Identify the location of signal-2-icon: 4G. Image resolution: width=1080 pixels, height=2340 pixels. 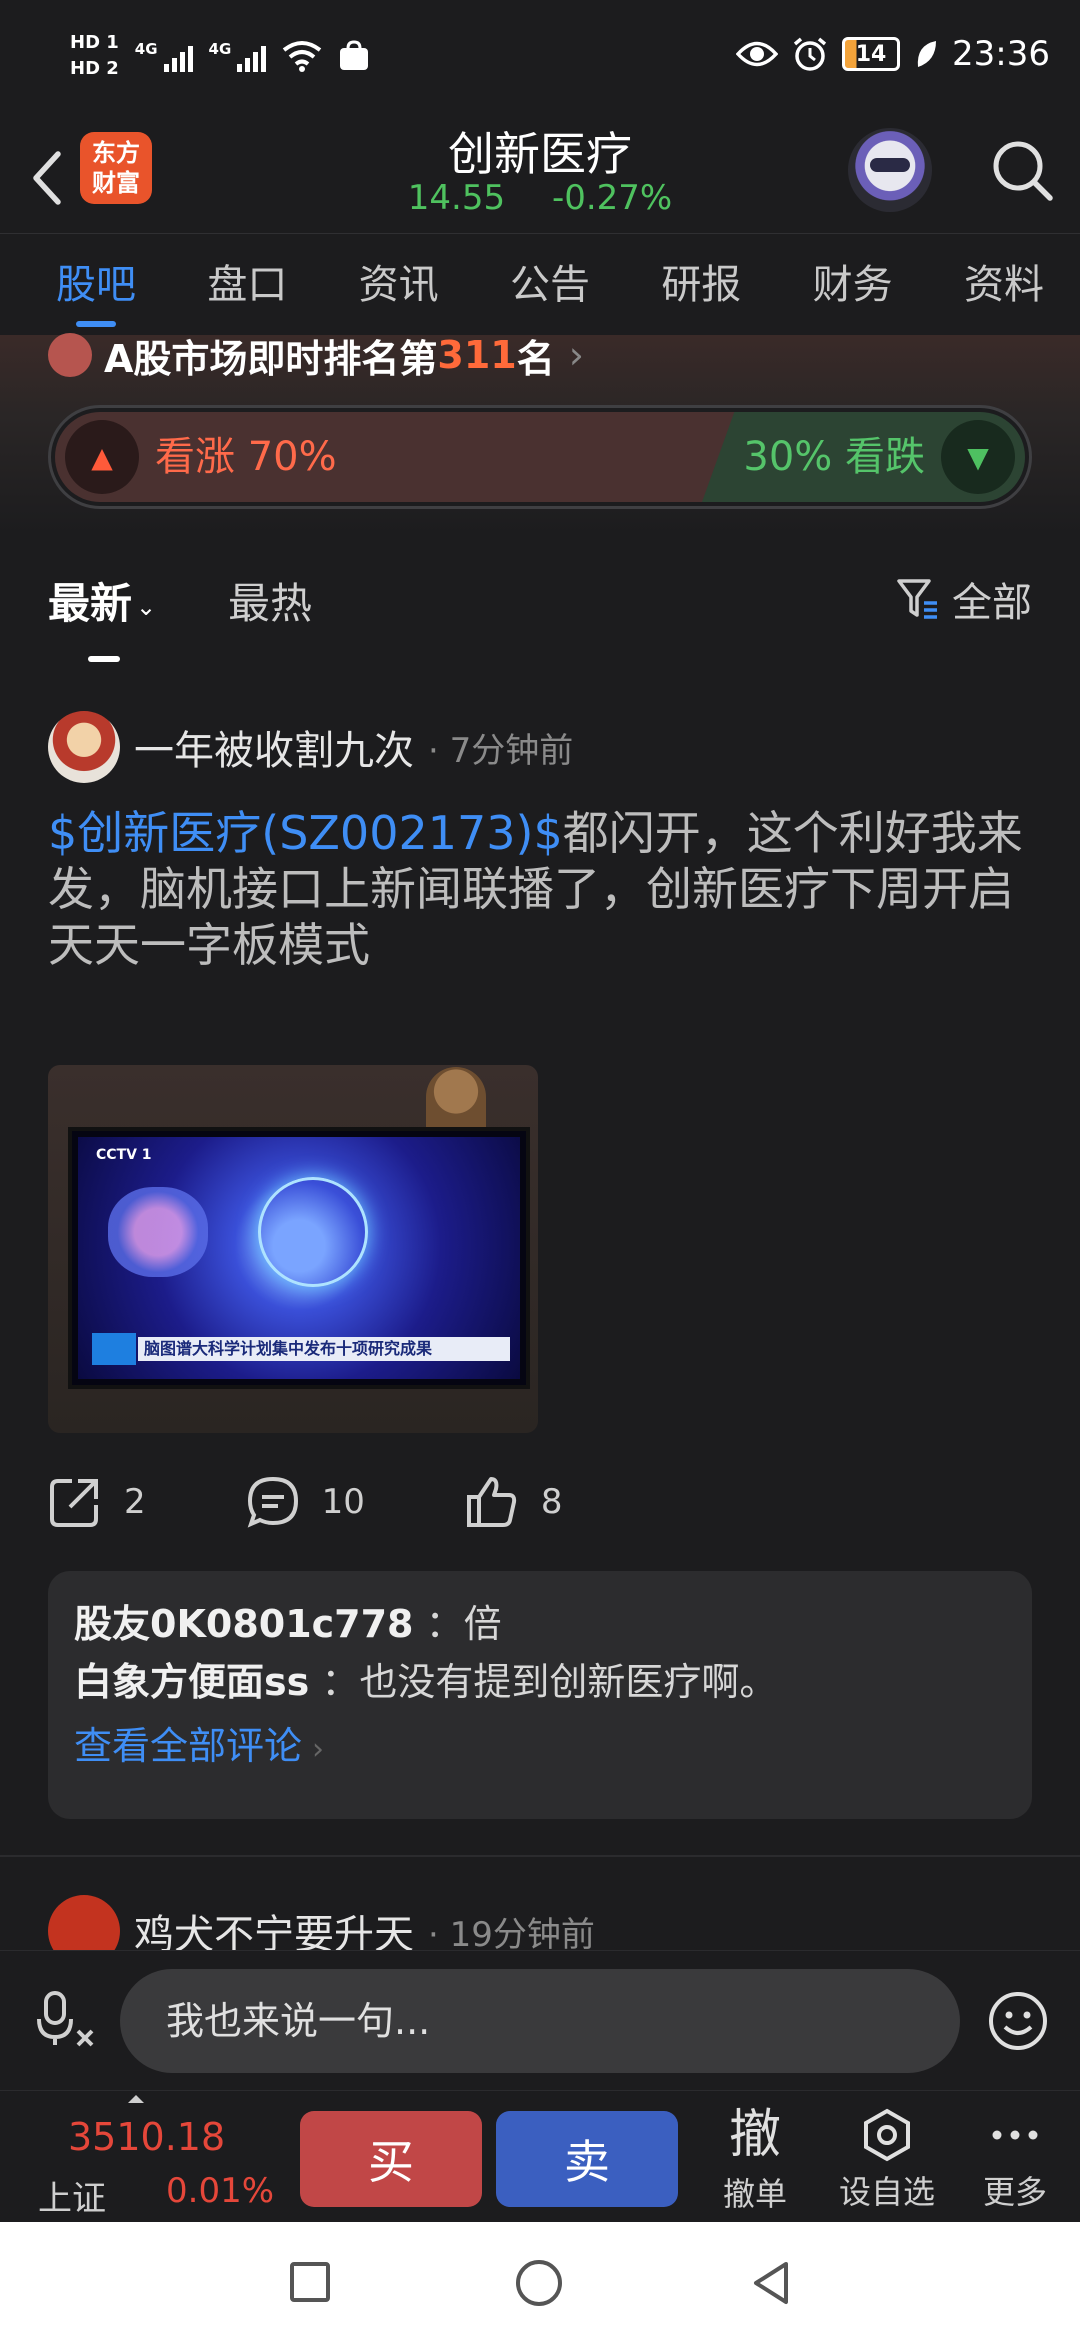
(238, 56).